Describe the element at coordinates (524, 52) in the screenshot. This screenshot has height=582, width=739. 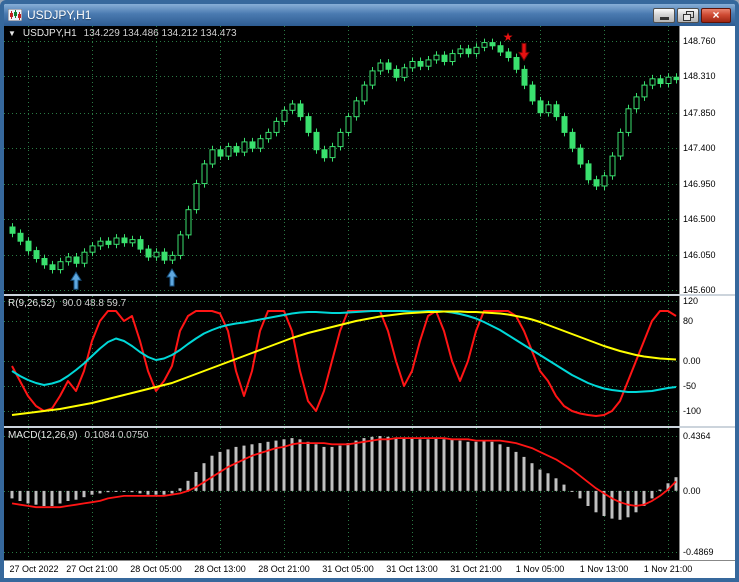
I see `sell-arrow-icon` at that location.